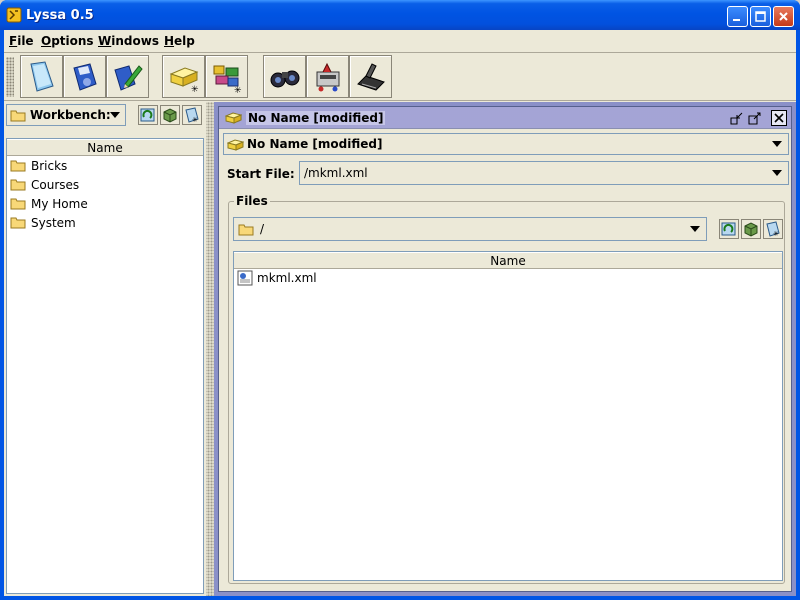 The width and height of the screenshot is (800, 600). Describe the element at coordinates (60, 15) in the screenshot. I see `window-title: Lyssa 0.5` at that location.